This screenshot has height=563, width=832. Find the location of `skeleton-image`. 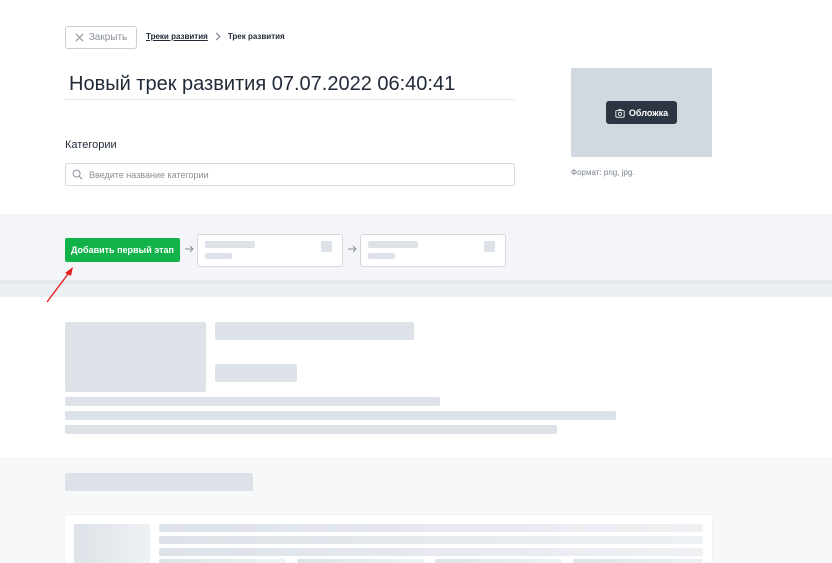

skeleton-image is located at coordinates (135, 357).